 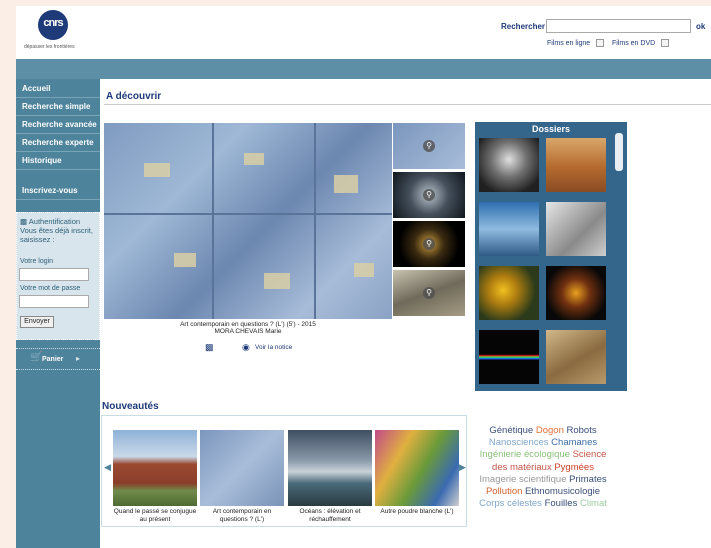 What do you see at coordinates (562, 491) in the screenshot?
I see `tag-link: Ethnomusicologie` at bounding box center [562, 491].